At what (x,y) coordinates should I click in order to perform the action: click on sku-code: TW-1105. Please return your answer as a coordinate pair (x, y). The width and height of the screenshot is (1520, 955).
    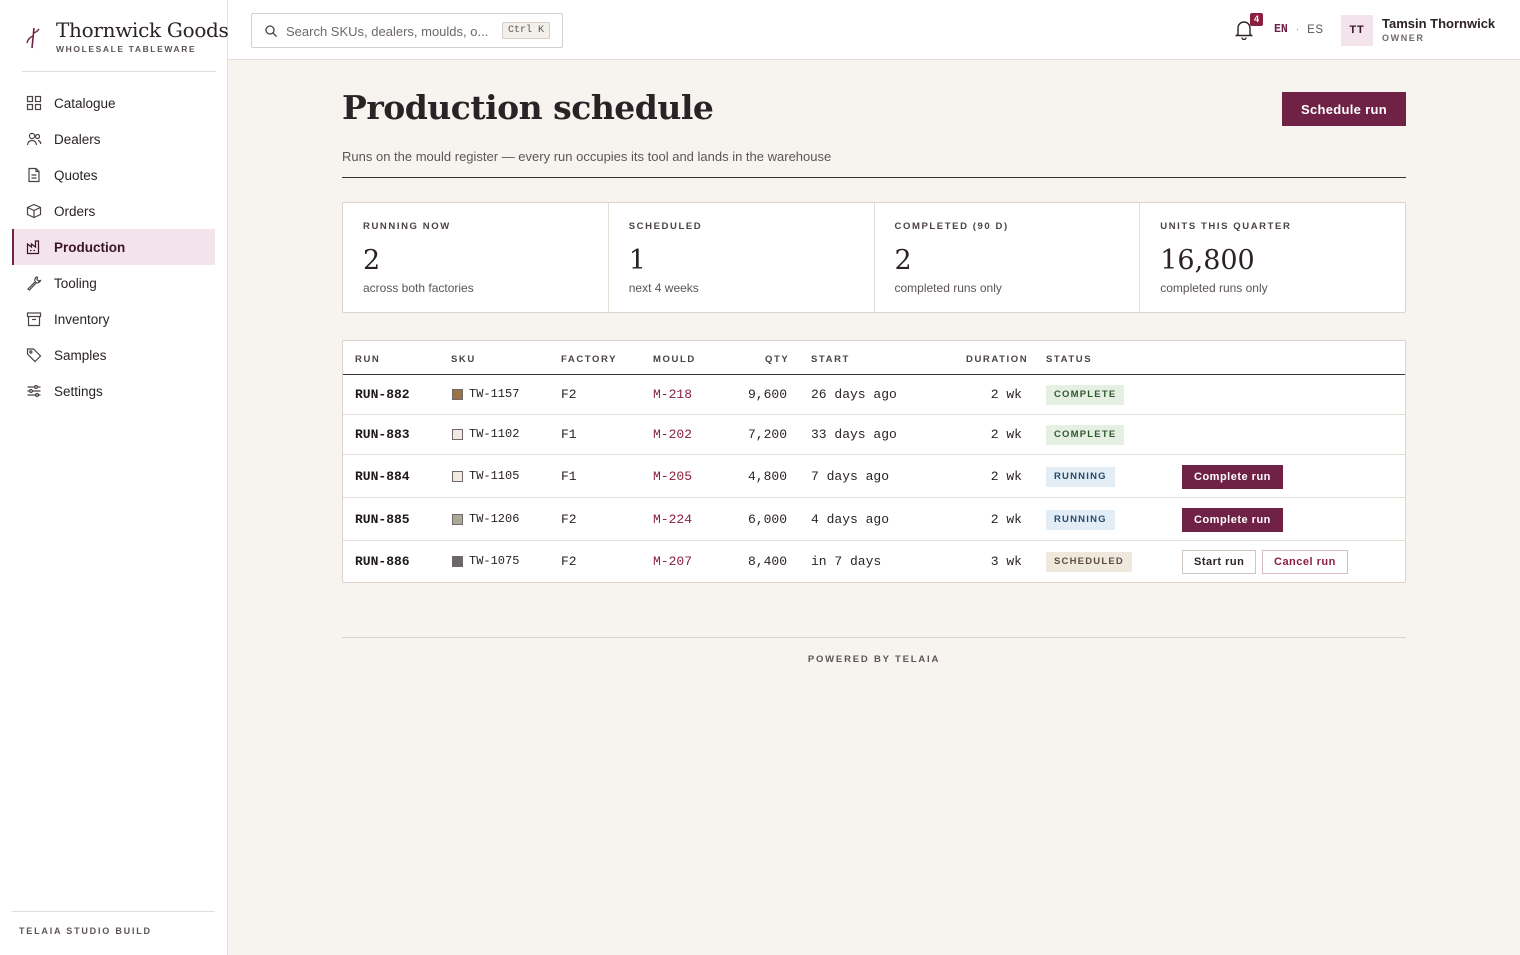
    Looking at the image, I should click on (494, 475).